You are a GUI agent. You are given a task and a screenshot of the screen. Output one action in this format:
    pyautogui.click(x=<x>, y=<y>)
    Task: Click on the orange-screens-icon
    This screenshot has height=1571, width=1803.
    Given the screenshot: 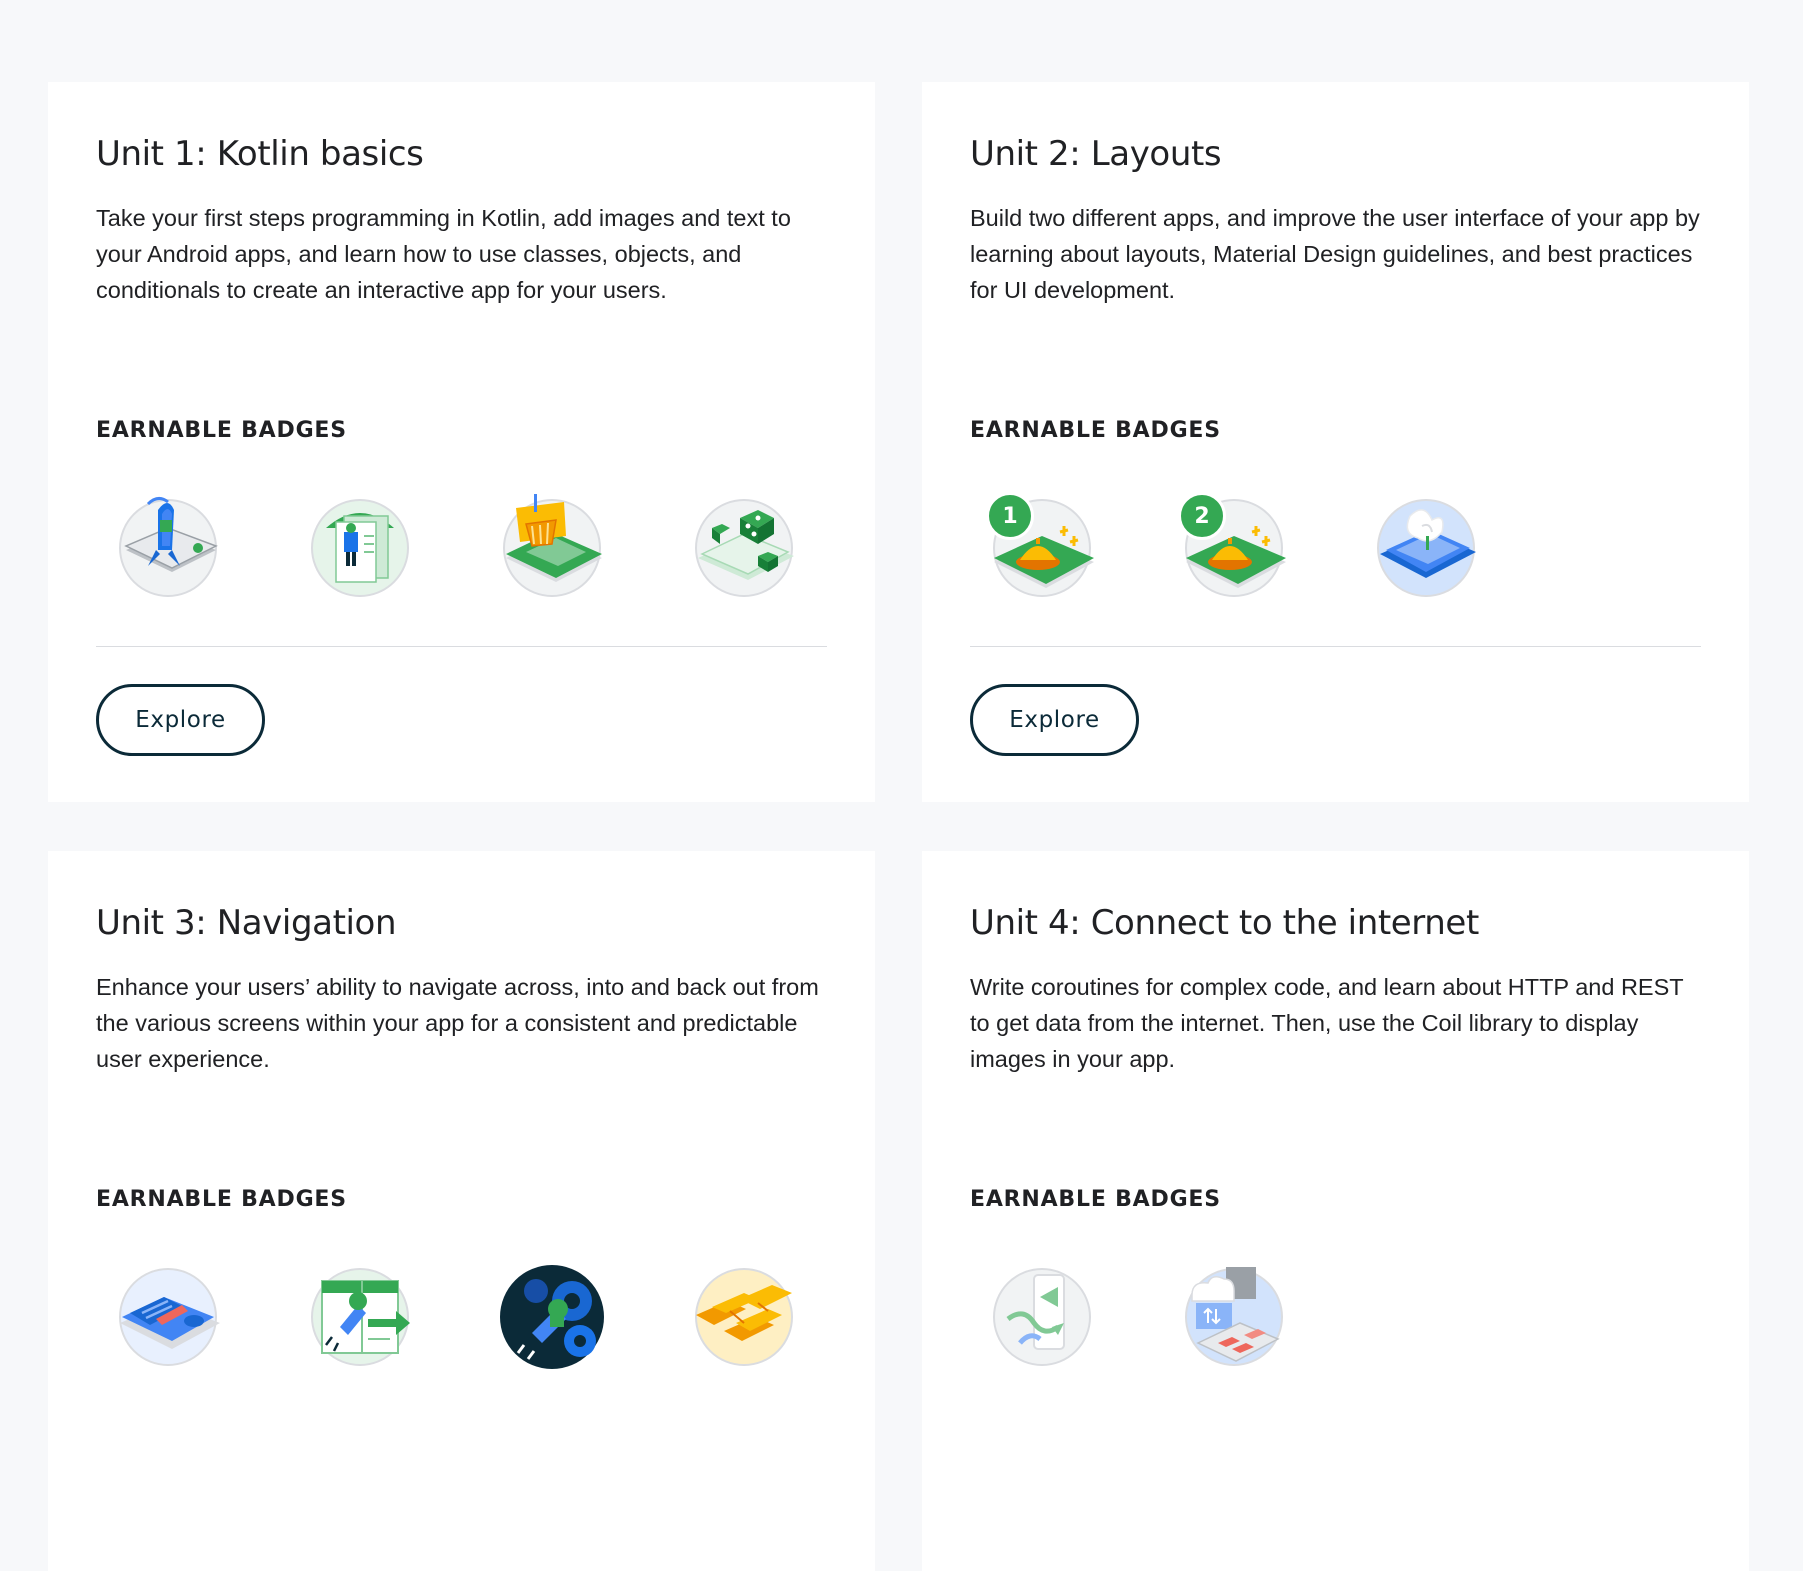 What is the action you would take?
    pyautogui.click(x=744, y=1317)
    